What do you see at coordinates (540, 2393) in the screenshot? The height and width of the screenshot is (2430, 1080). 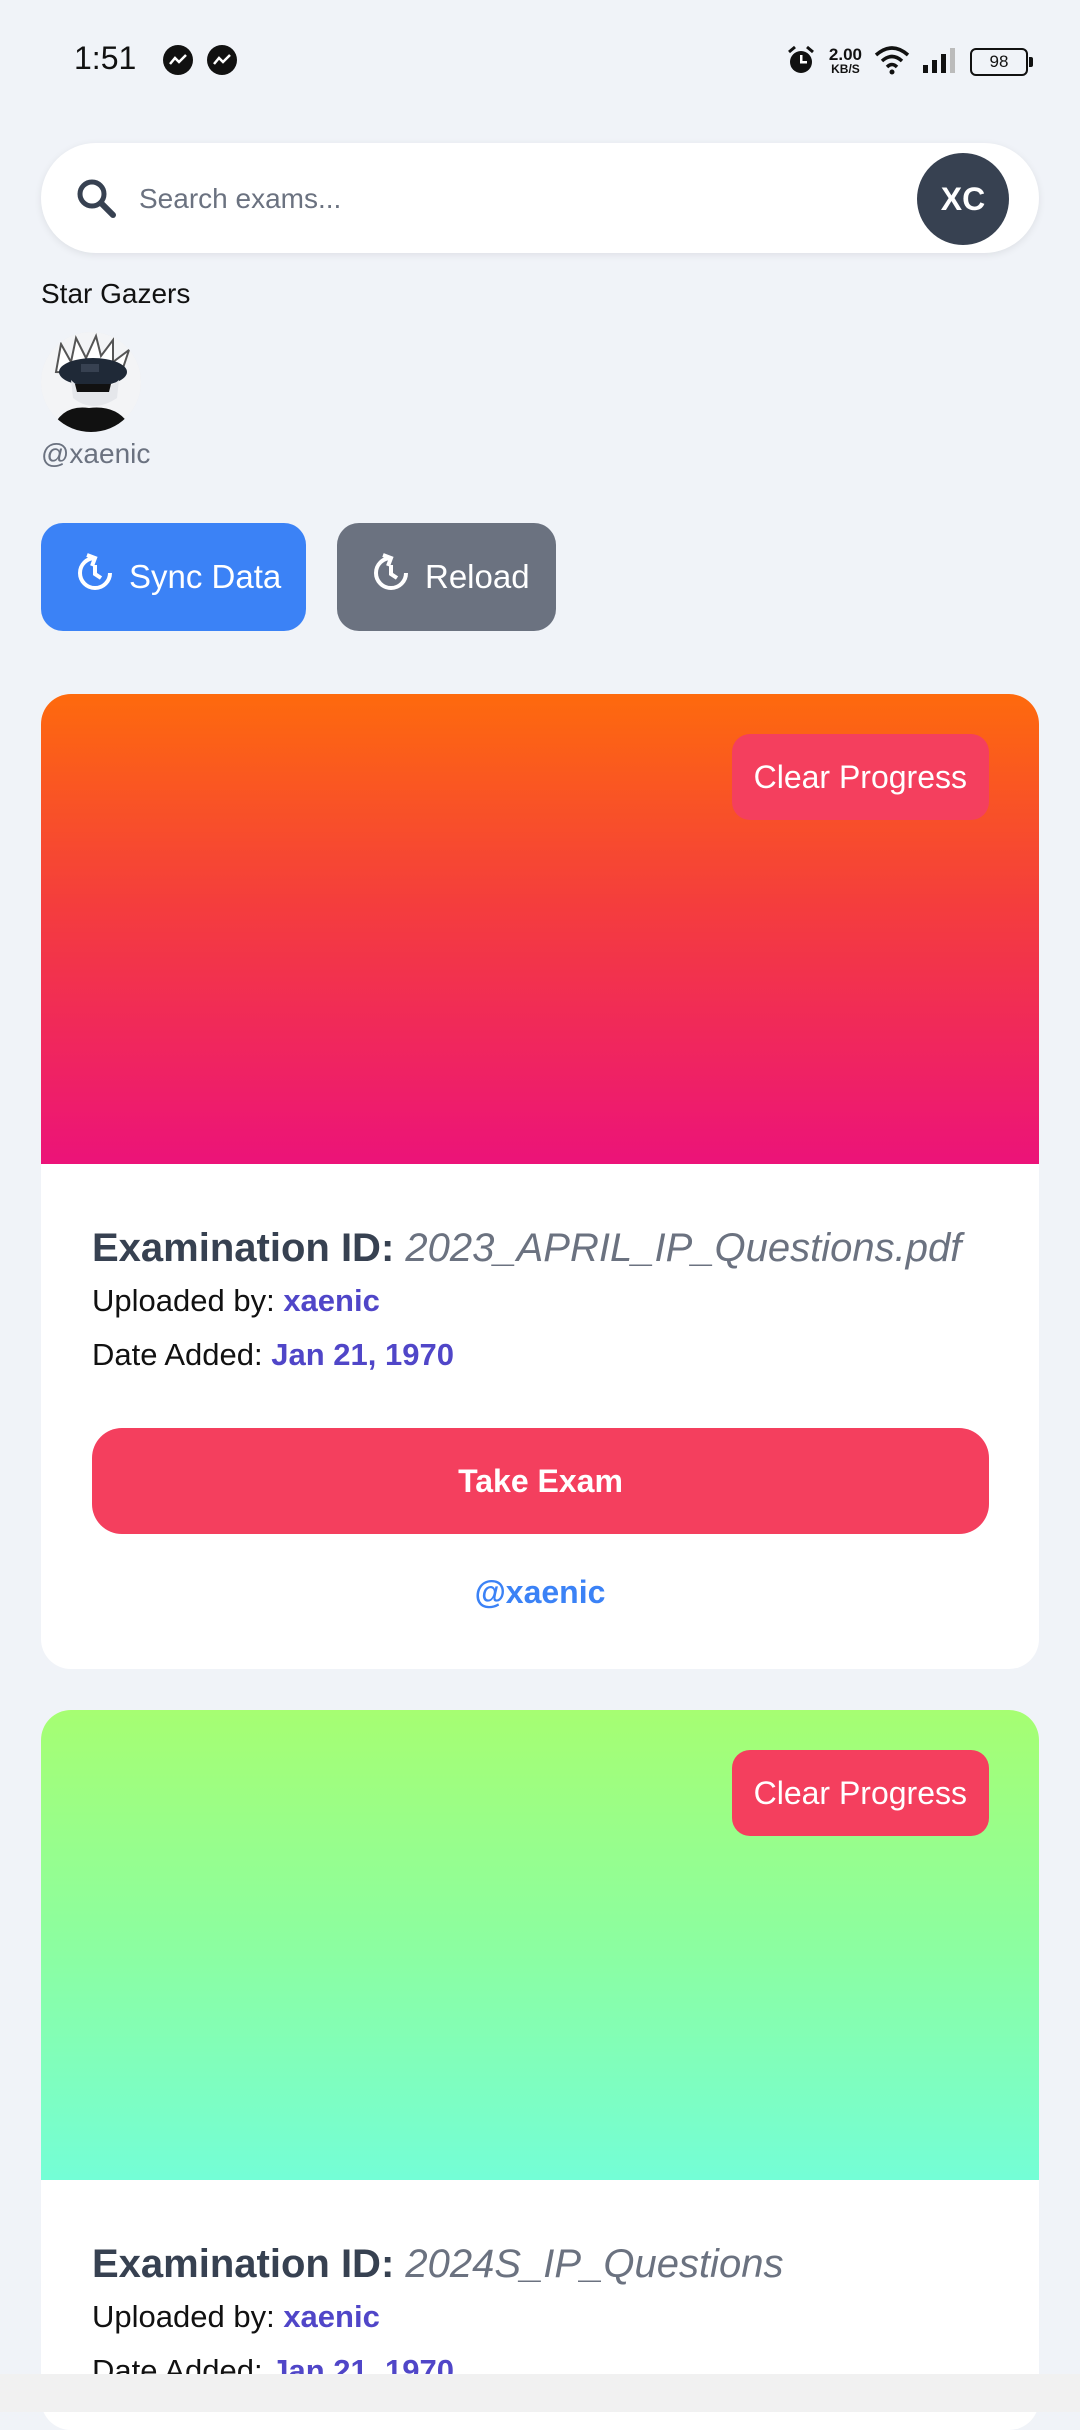 I see `navigation-bar` at bounding box center [540, 2393].